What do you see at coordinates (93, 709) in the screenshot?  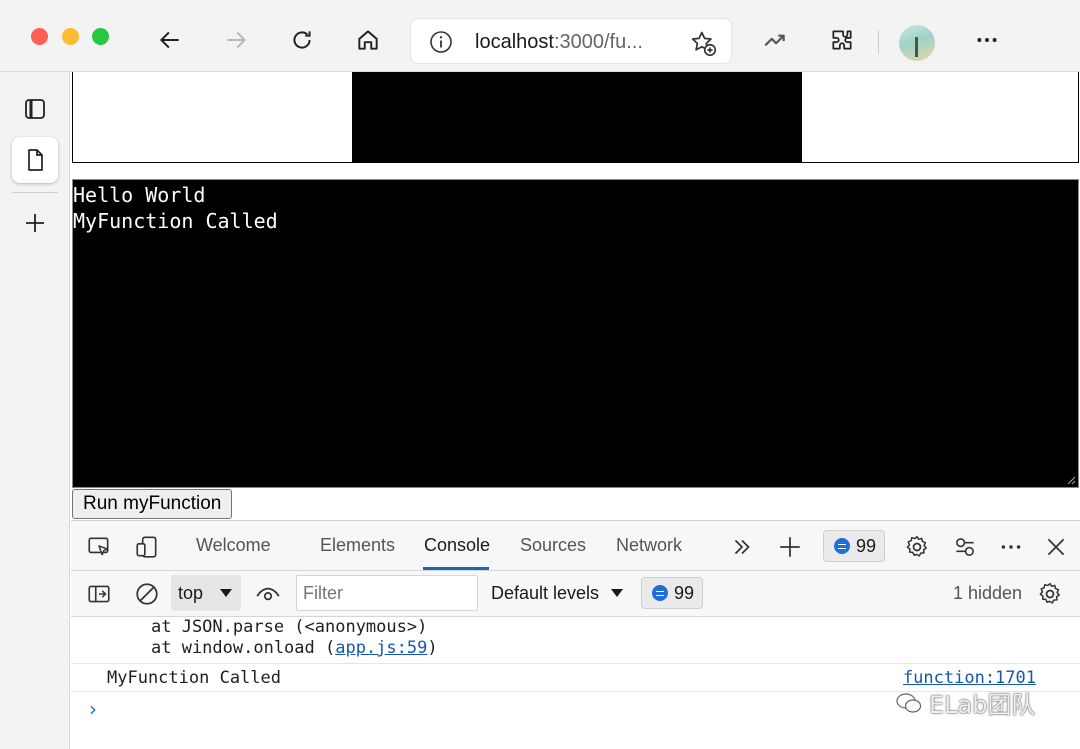 I see `console-prompt-icon: ›` at bounding box center [93, 709].